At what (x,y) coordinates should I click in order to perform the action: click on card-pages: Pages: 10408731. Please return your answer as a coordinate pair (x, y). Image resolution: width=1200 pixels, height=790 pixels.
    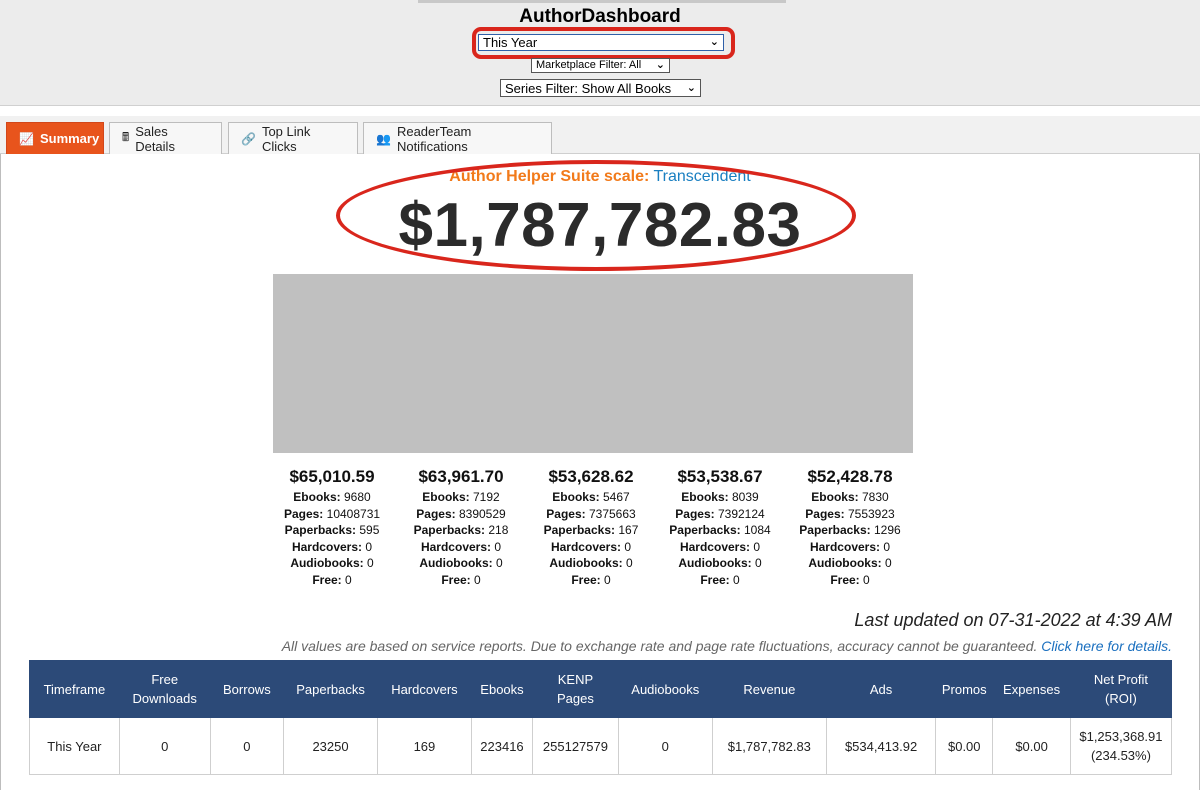
    Looking at the image, I should click on (332, 513).